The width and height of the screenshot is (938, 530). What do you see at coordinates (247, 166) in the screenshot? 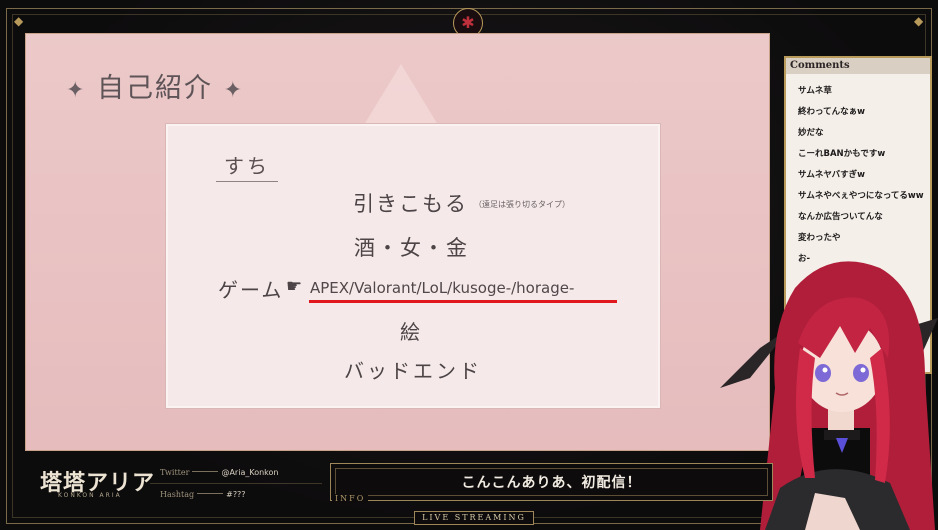
I see `card-heading: すち` at bounding box center [247, 166].